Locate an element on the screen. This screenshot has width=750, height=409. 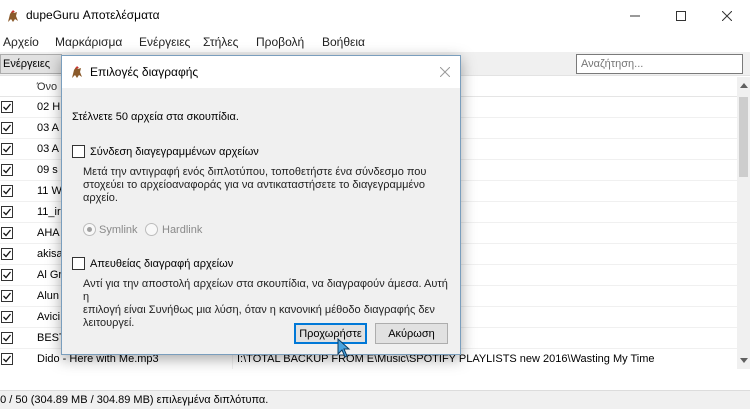
minimize-icon is located at coordinates (635, 15).